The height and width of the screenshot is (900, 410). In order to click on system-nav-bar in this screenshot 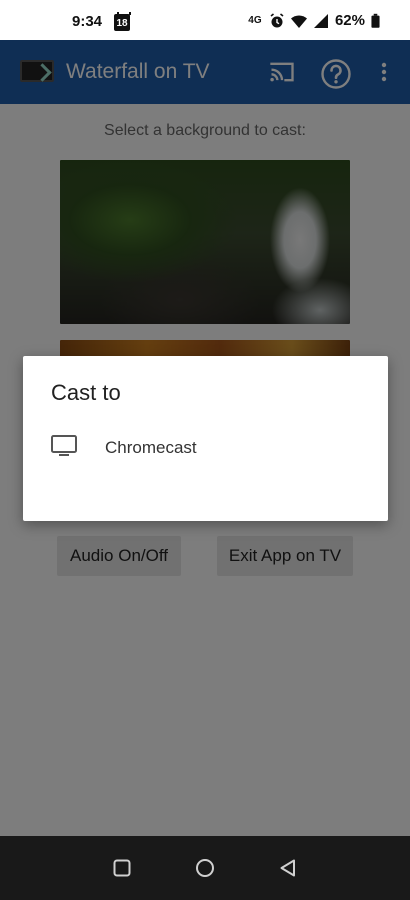, I will do `click(205, 868)`.